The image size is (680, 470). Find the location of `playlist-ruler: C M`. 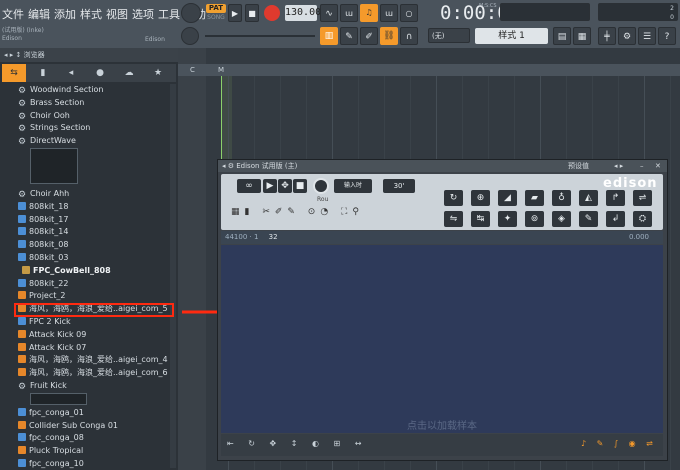

playlist-ruler: C M is located at coordinates (429, 70).